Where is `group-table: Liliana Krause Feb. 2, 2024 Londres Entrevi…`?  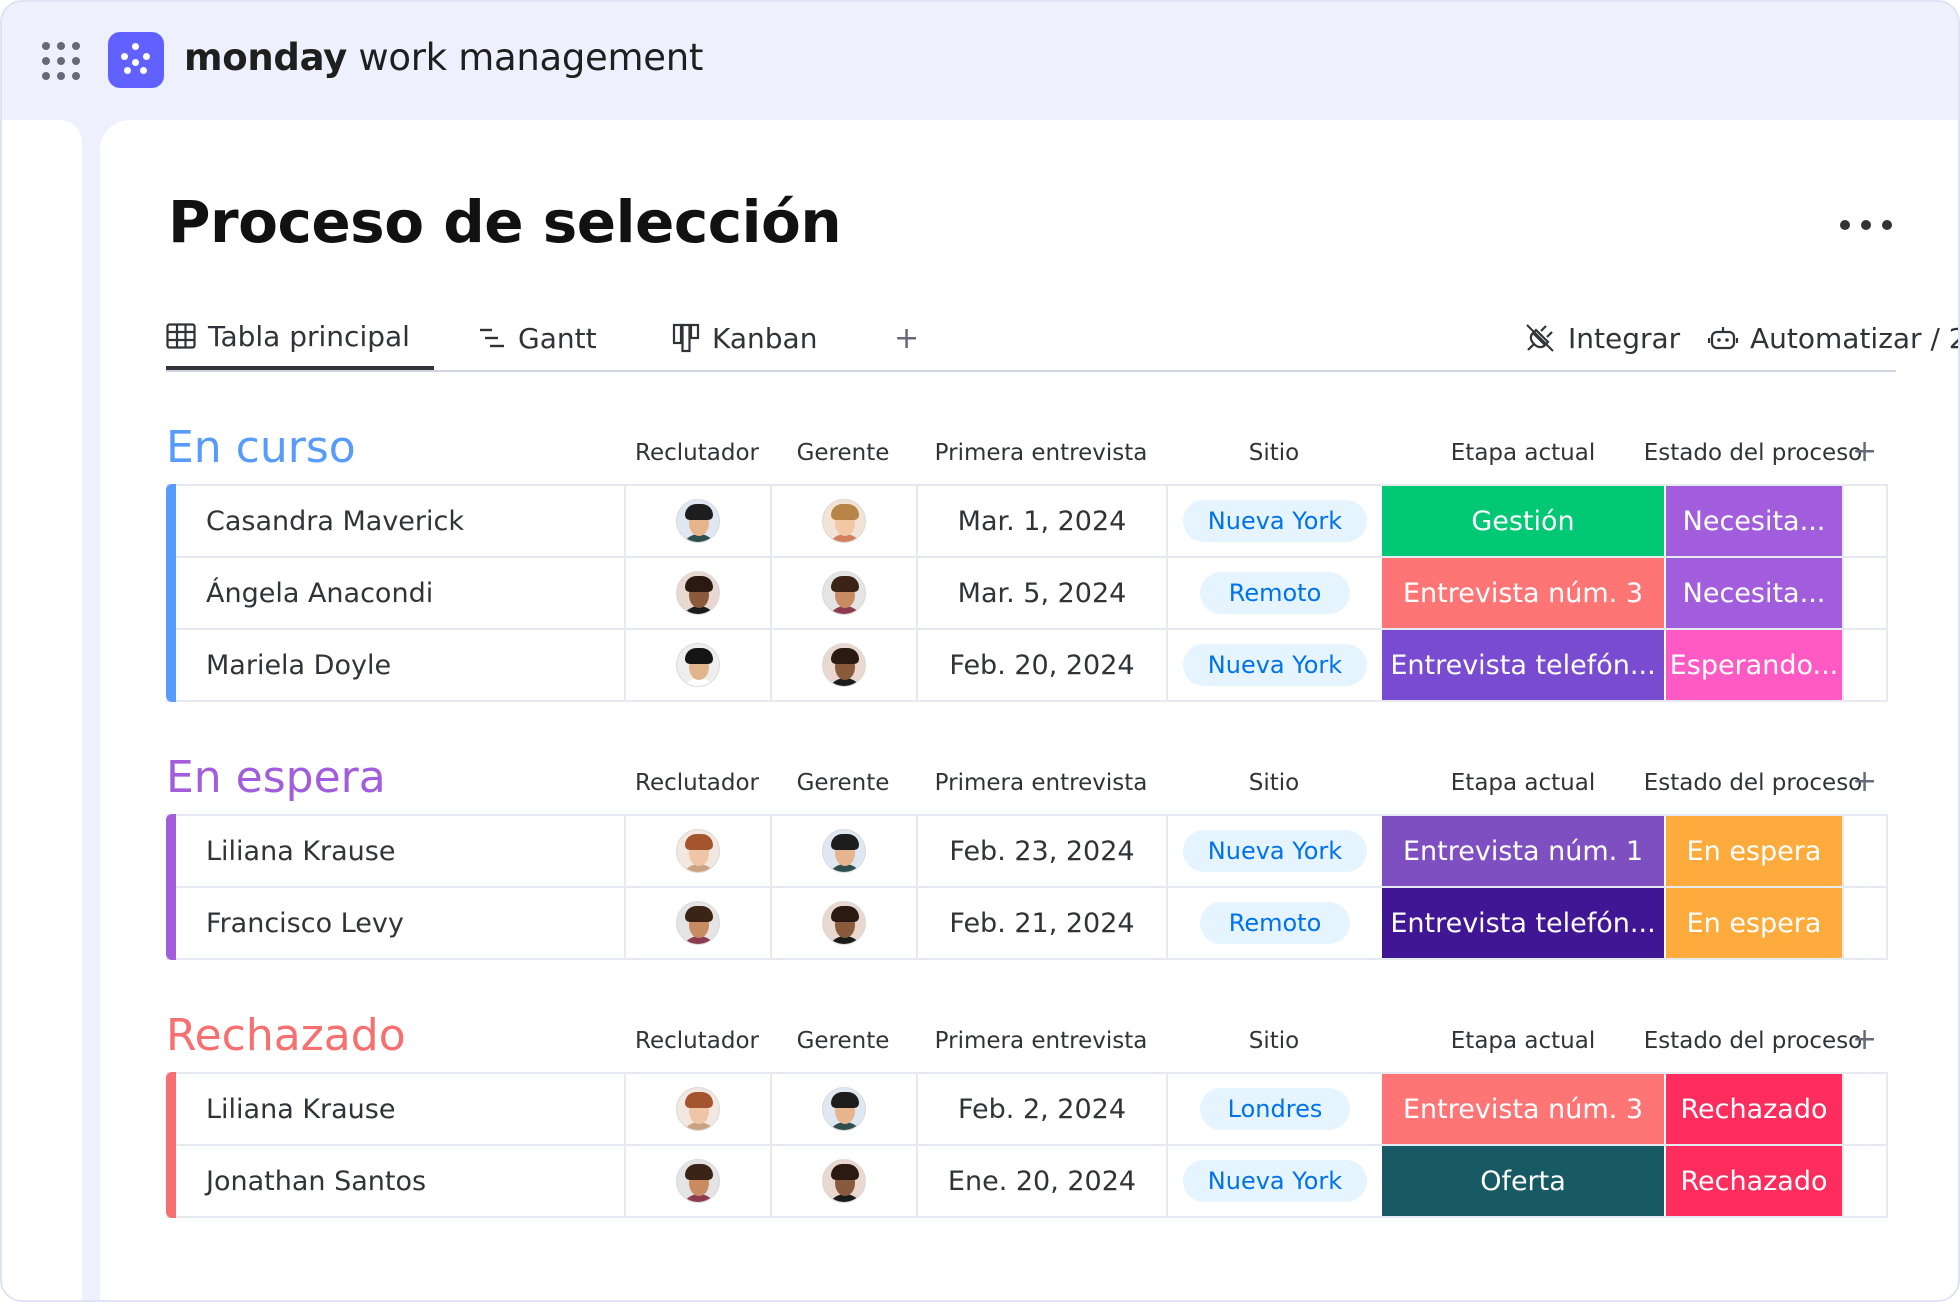
group-table: Liliana Krause Feb. 2, 2024 Londres Entrevi… is located at coordinates (1027, 1145).